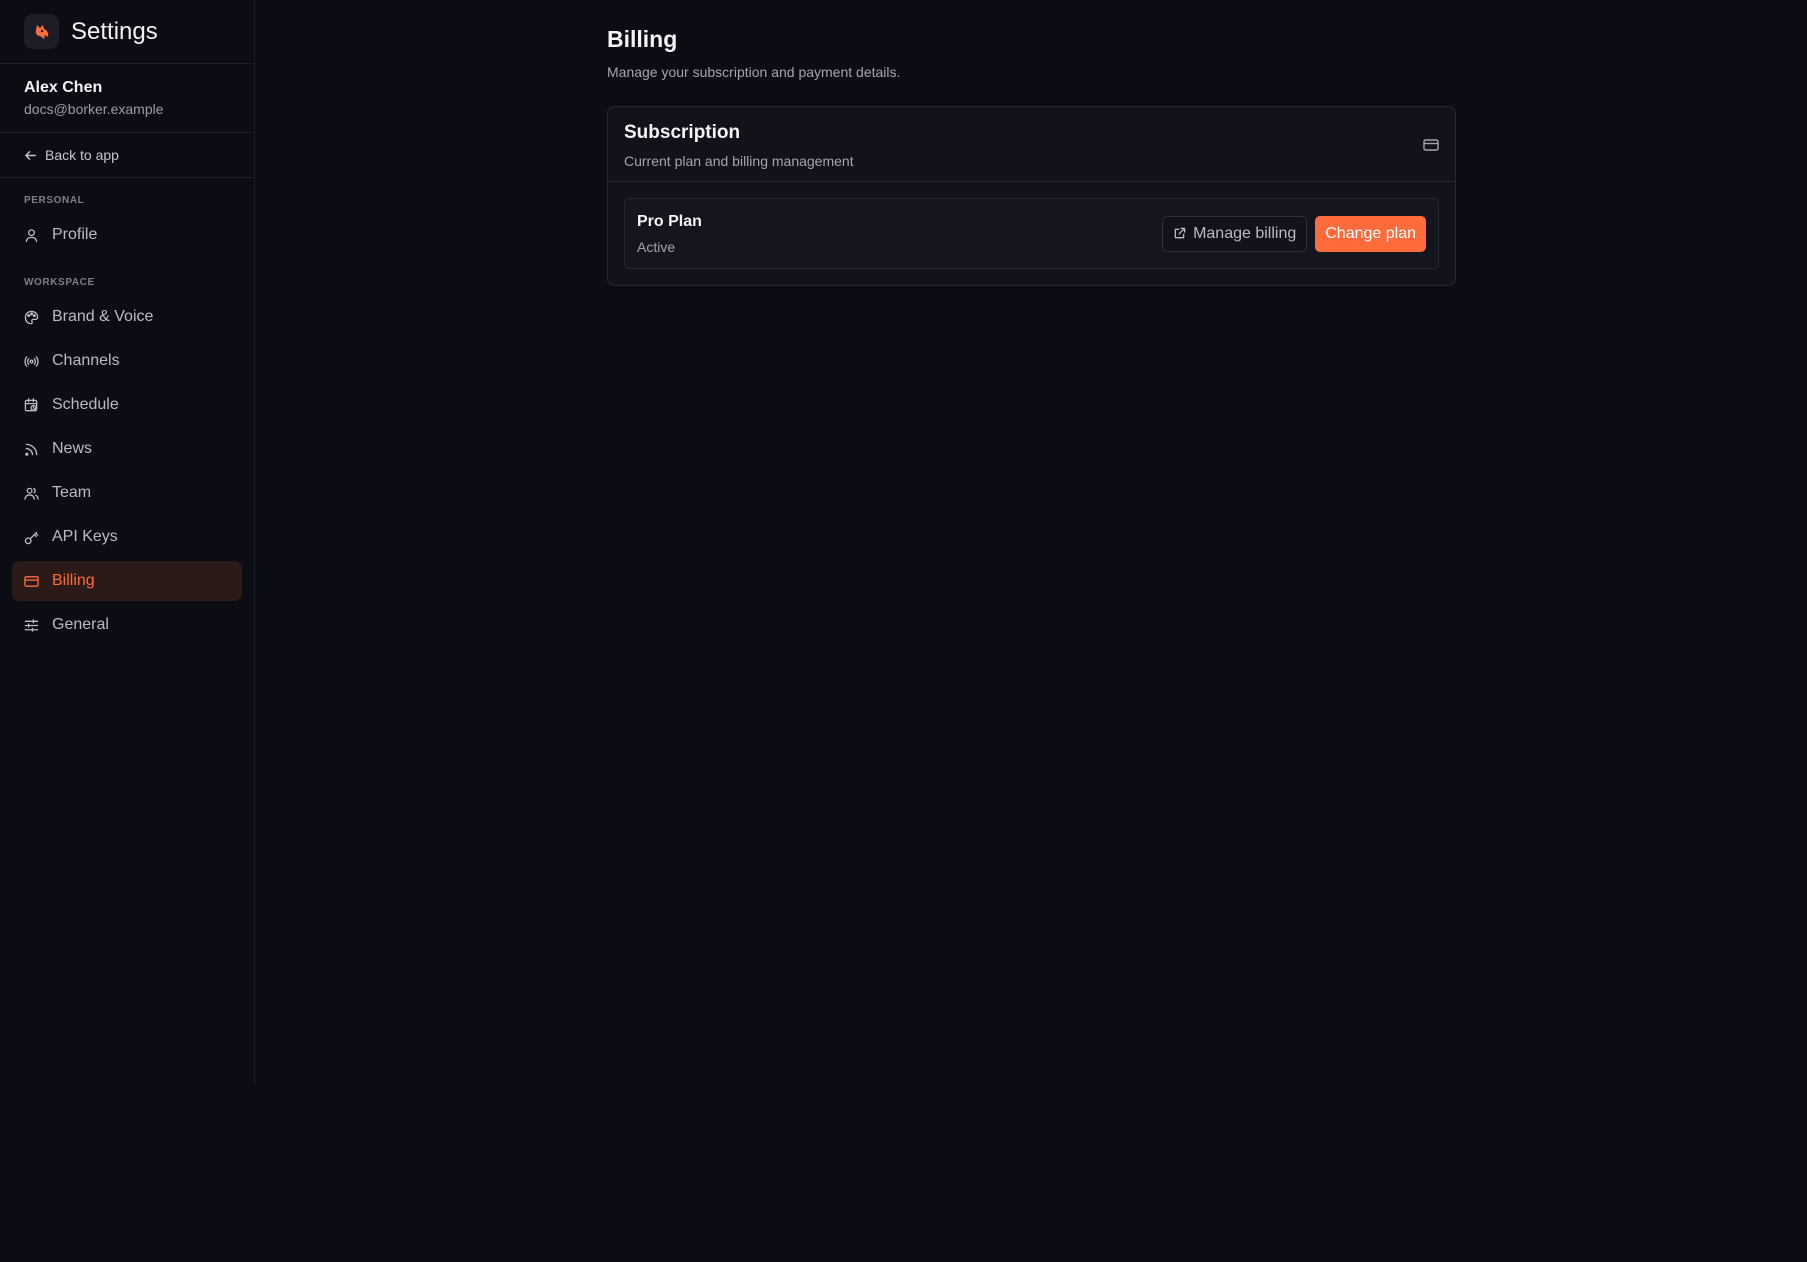 Image resolution: width=1807 pixels, height=1262 pixels. What do you see at coordinates (127, 361) in the screenshot?
I see `sidebar-item-channels: Channels` at bounding box center [127, 361].